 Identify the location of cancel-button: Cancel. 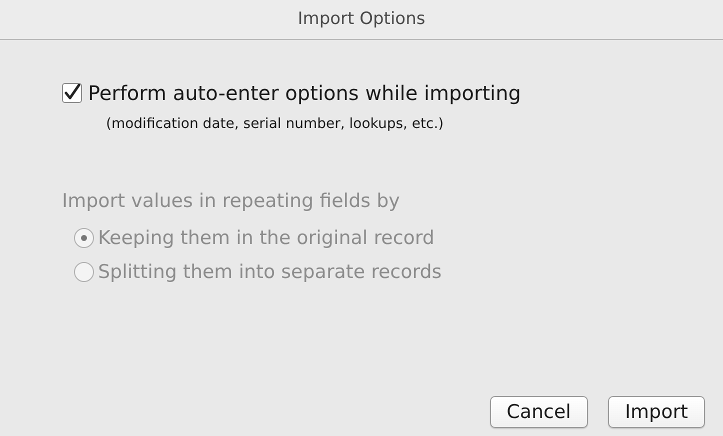
(539, 412).